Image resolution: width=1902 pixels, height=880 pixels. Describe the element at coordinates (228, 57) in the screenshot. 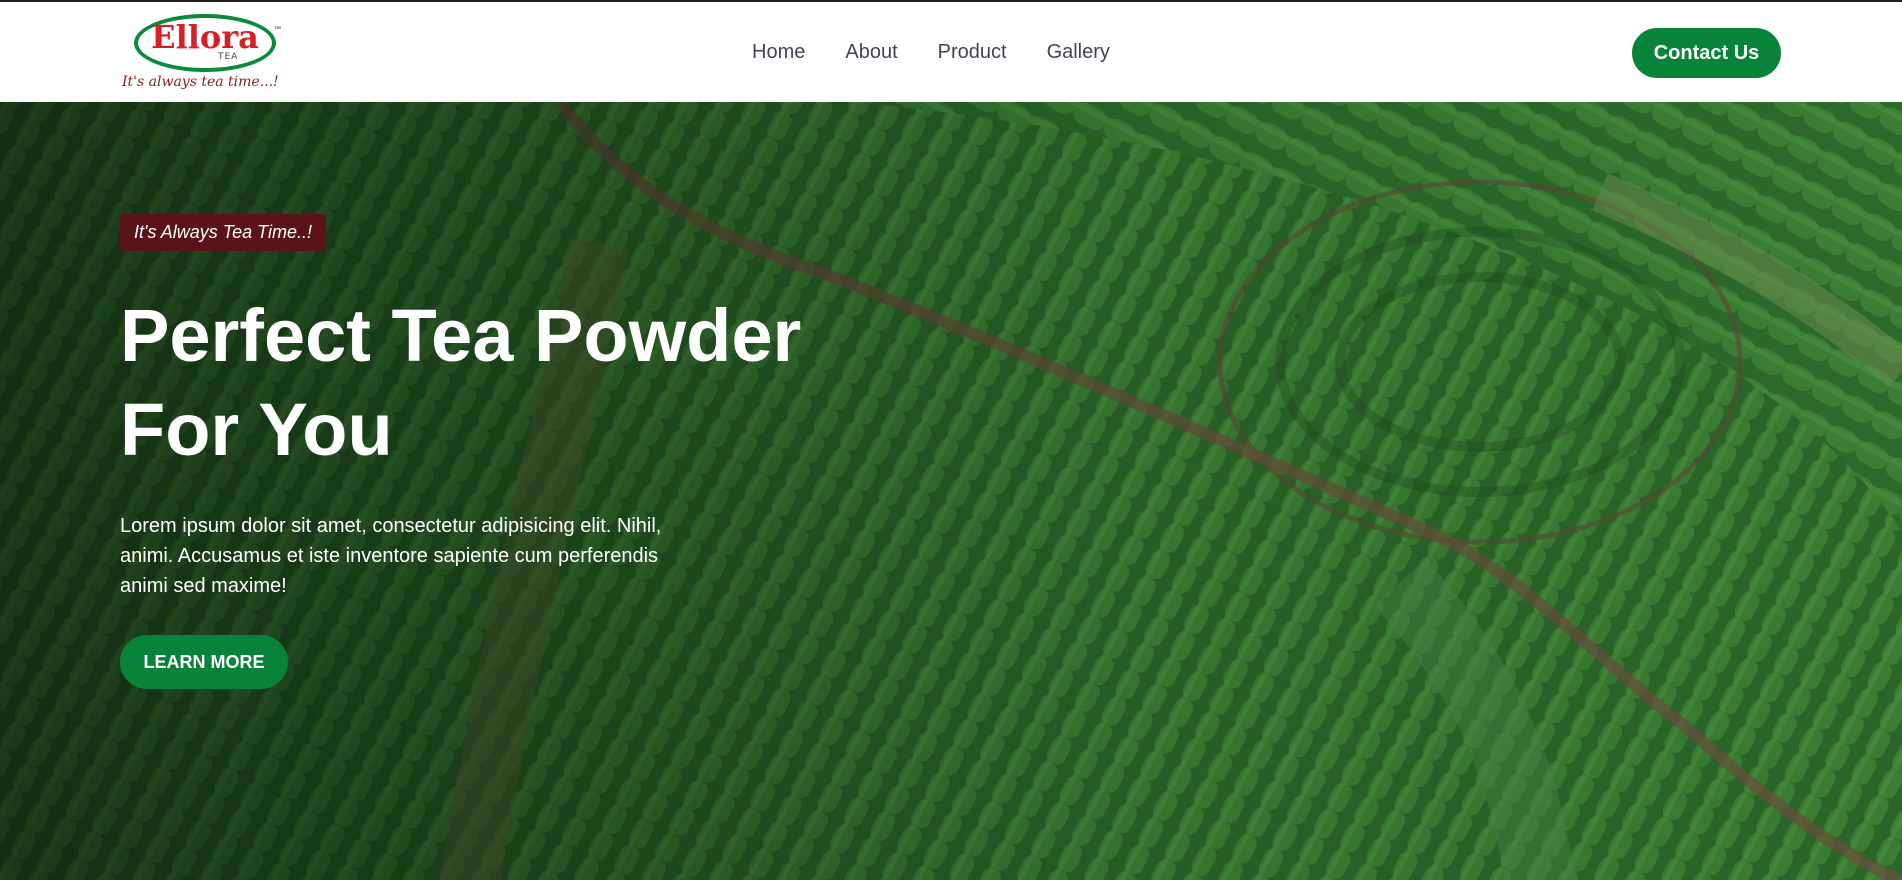

I see `logo-subtext: TEA` at that location.